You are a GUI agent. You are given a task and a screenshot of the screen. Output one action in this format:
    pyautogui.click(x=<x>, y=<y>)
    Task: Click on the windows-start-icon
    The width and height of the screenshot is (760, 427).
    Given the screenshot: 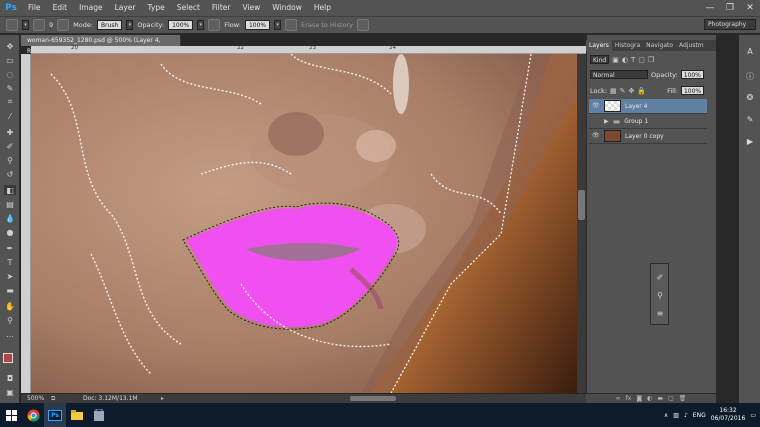 What is the action you would take?
    pyautogui.click(x=11, y=415)
    